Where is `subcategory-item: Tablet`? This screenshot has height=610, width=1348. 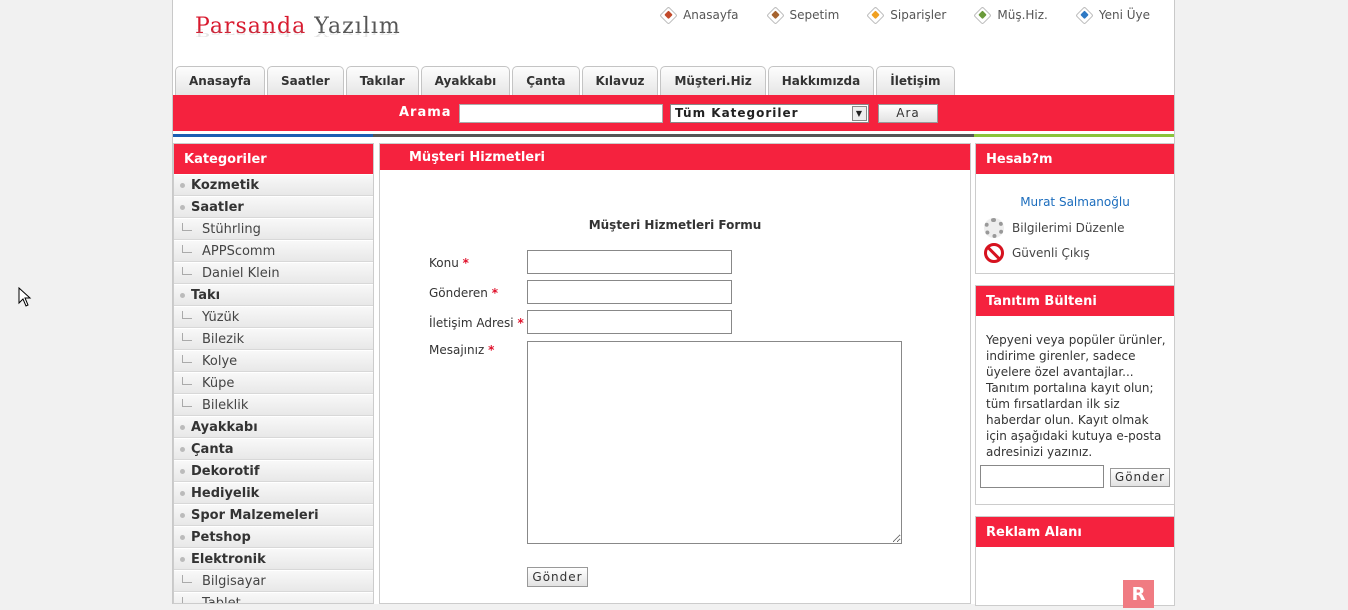
subcategory-item: Tablet is located at coordinates (273, 598).